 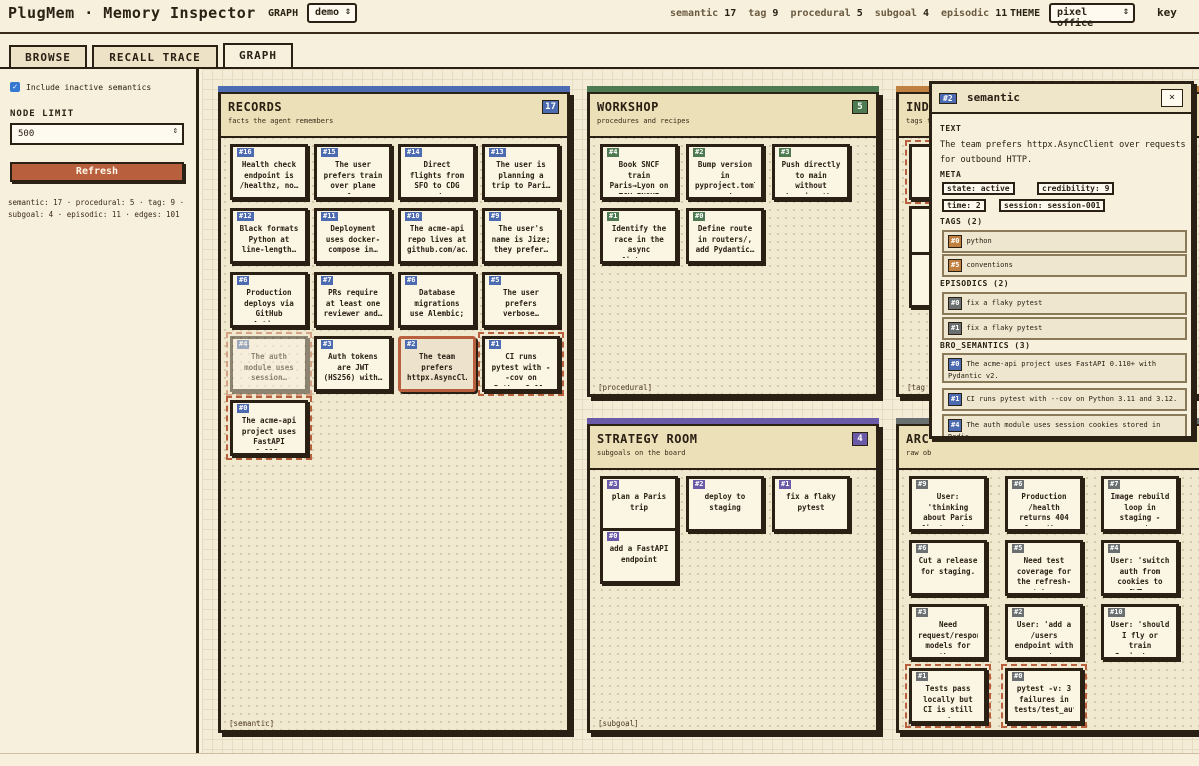 I want to click on inspector-node-id: #2, so click(x=948, y=98).